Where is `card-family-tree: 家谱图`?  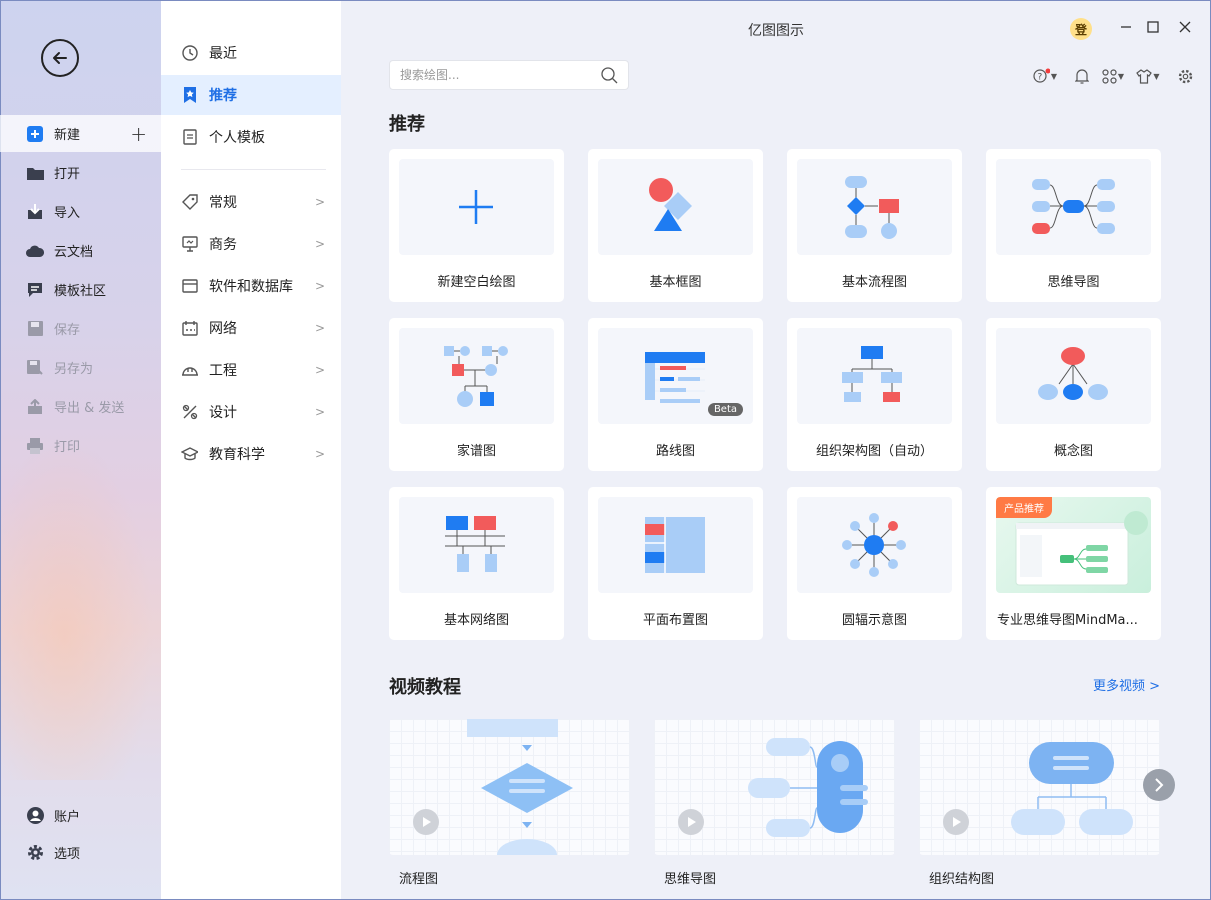
card-family-tree: 家谱图 is located at coordinates (476, 394).